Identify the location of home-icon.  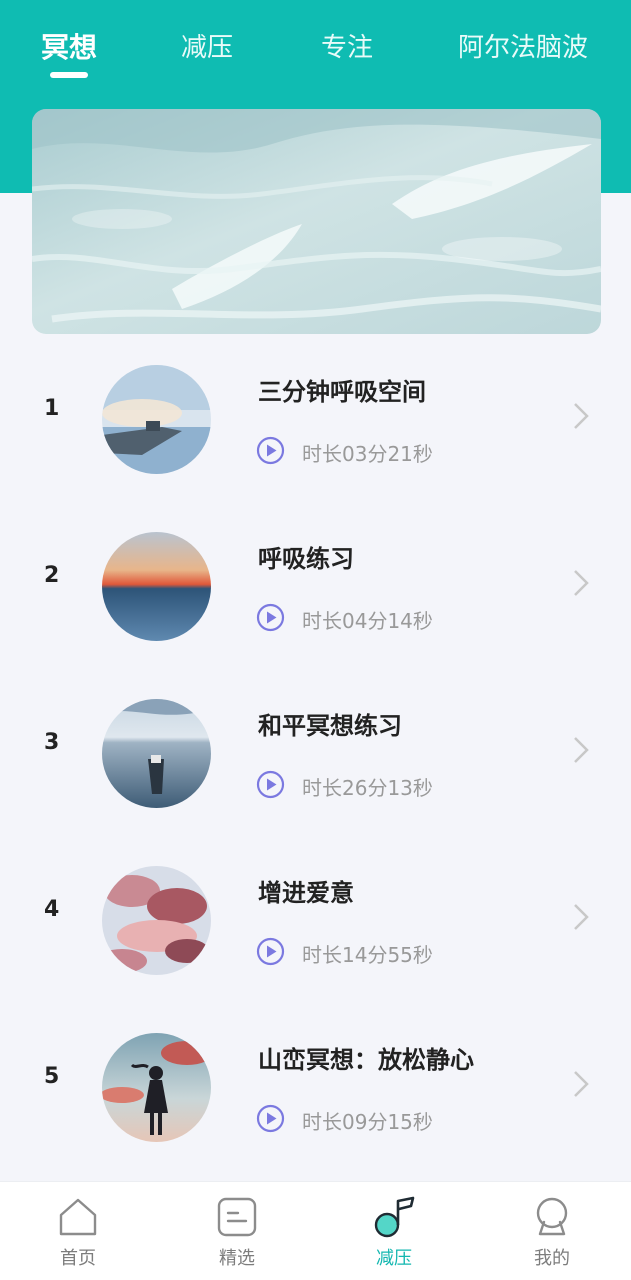
(78, 1217).